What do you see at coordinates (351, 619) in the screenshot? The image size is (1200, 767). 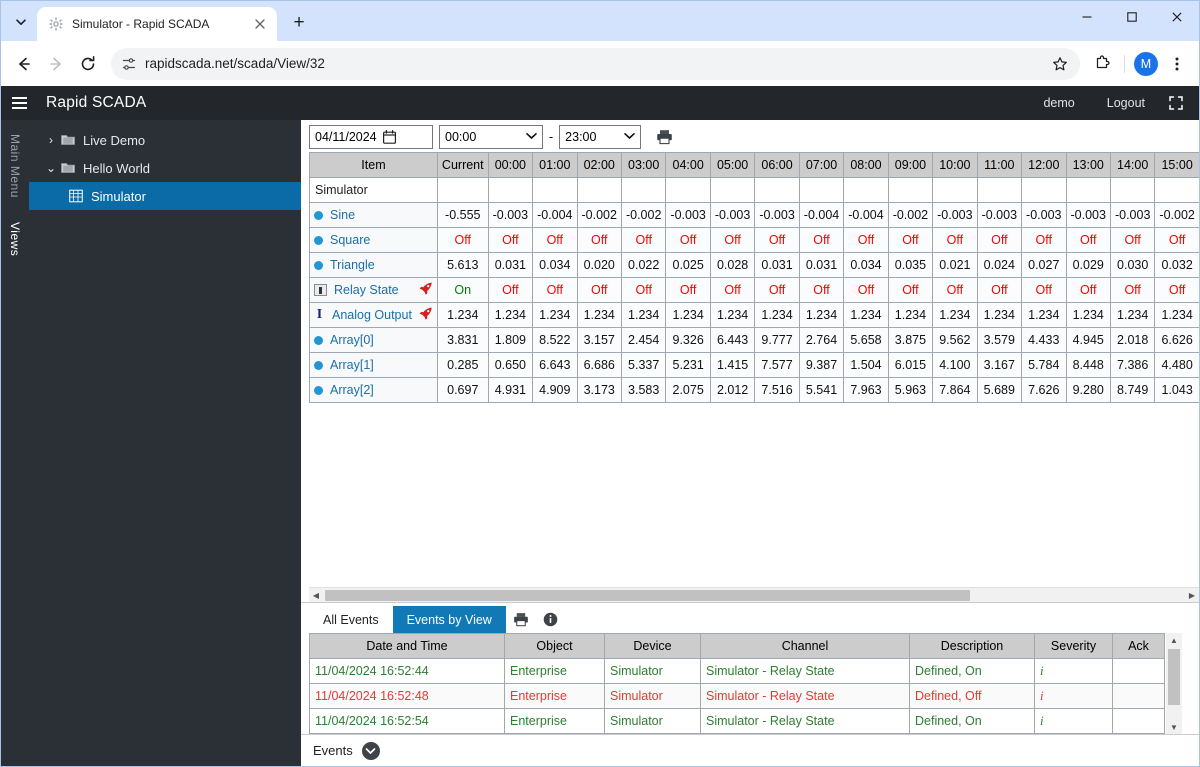 I see `tab-all-events: All Events` at bounding box center [351, 619].